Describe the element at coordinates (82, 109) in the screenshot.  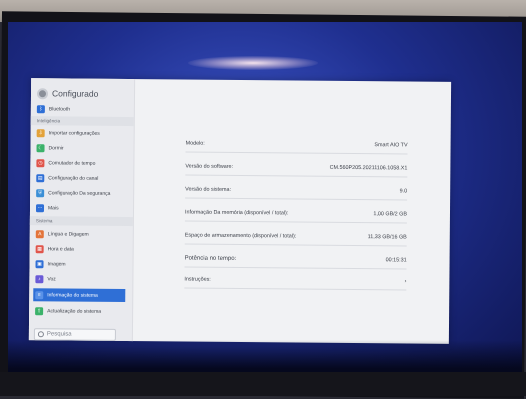
I see `sidebar-item-bluetooth: ᛒ Bluetooth` at that location.